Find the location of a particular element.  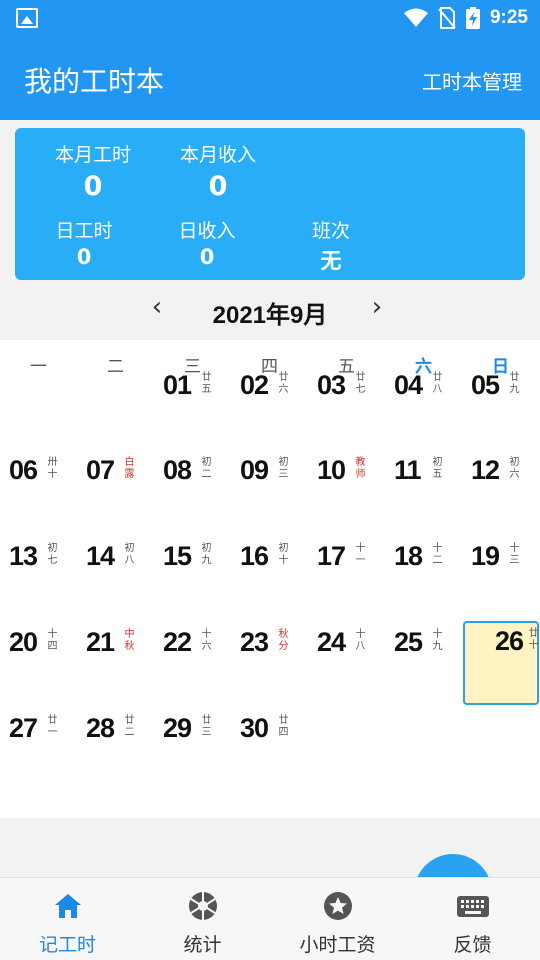

day-number: 07 is located at coordinates (100, 470).